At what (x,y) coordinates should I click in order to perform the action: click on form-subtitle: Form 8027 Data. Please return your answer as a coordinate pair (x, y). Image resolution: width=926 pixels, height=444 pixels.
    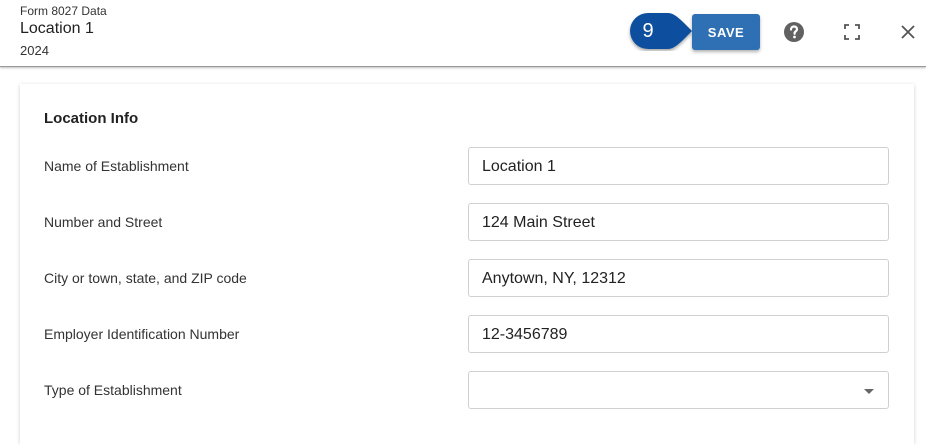
    Looking at the image, I should click on (63, 11).